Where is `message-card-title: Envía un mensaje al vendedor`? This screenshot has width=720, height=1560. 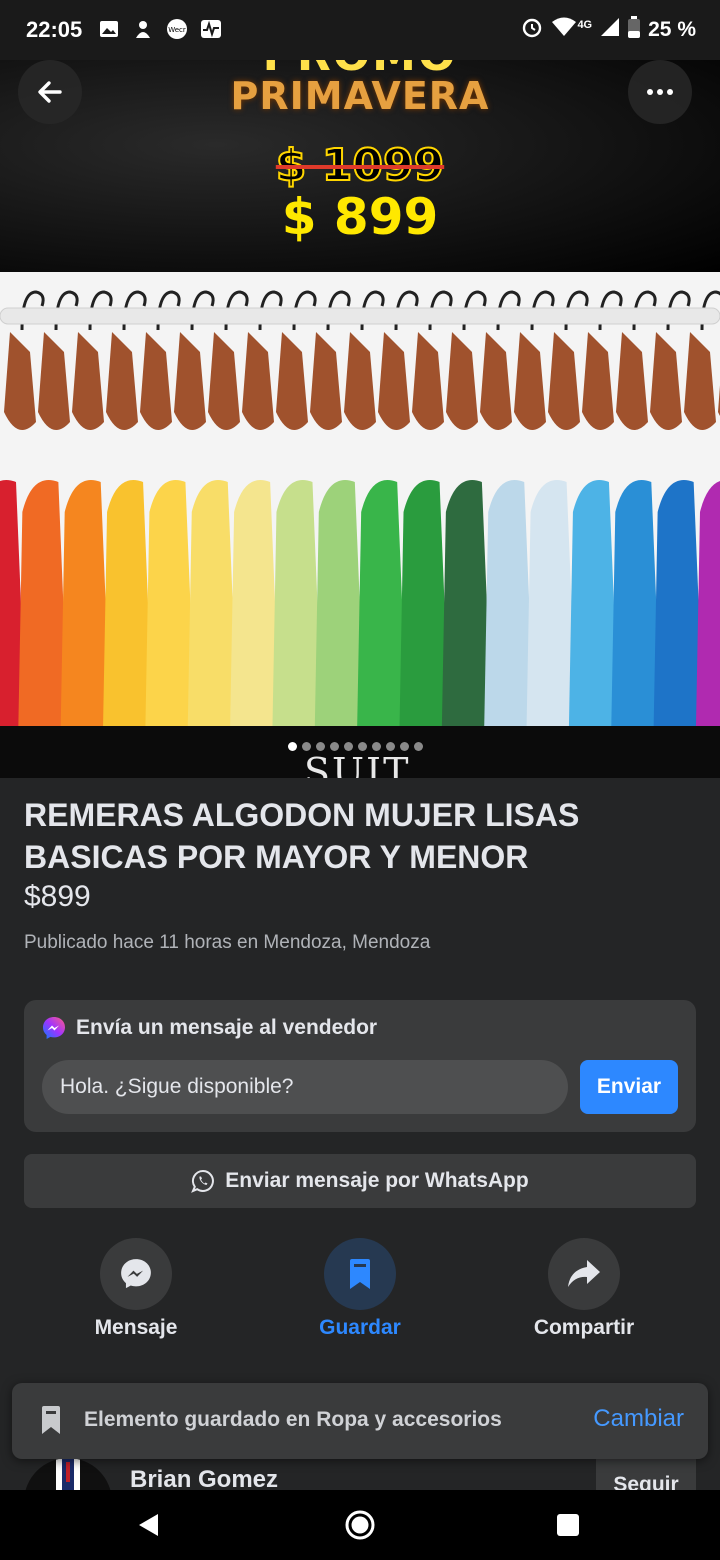
message-card-title: Envía un mensaje al vendedor is located at coordinates (227, 1027).